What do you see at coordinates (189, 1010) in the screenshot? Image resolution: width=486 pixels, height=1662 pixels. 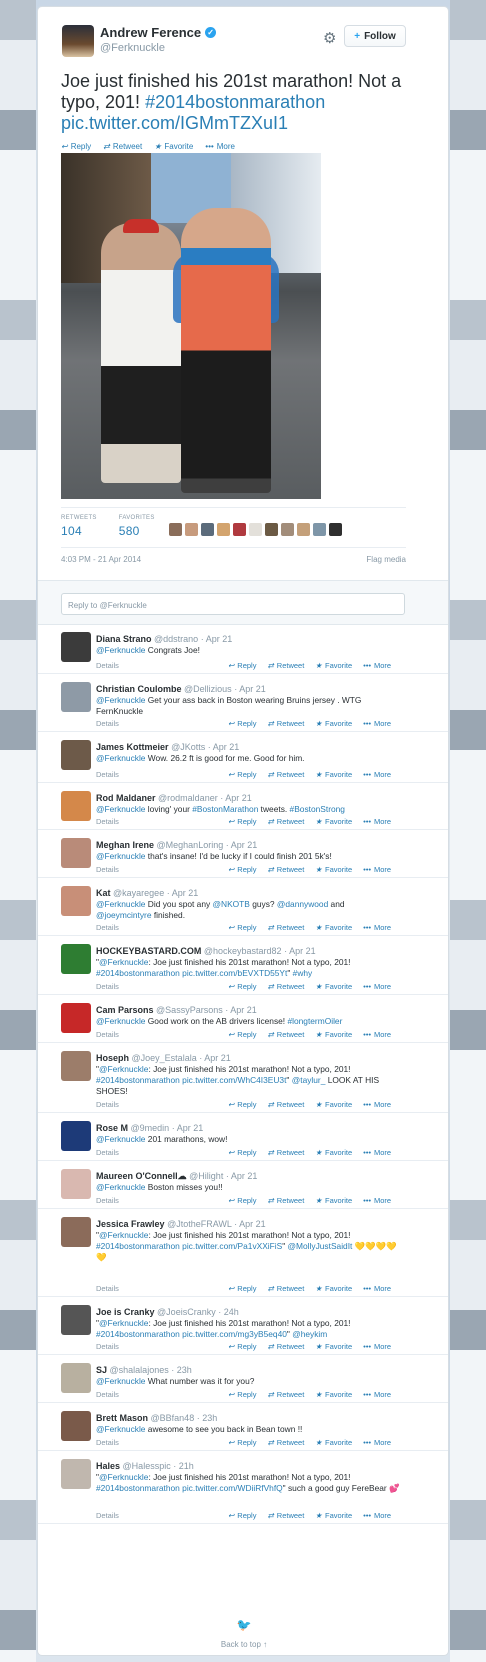 I see `reply-author-handle: @SassyParsons` at bounding box center [189, 1010].